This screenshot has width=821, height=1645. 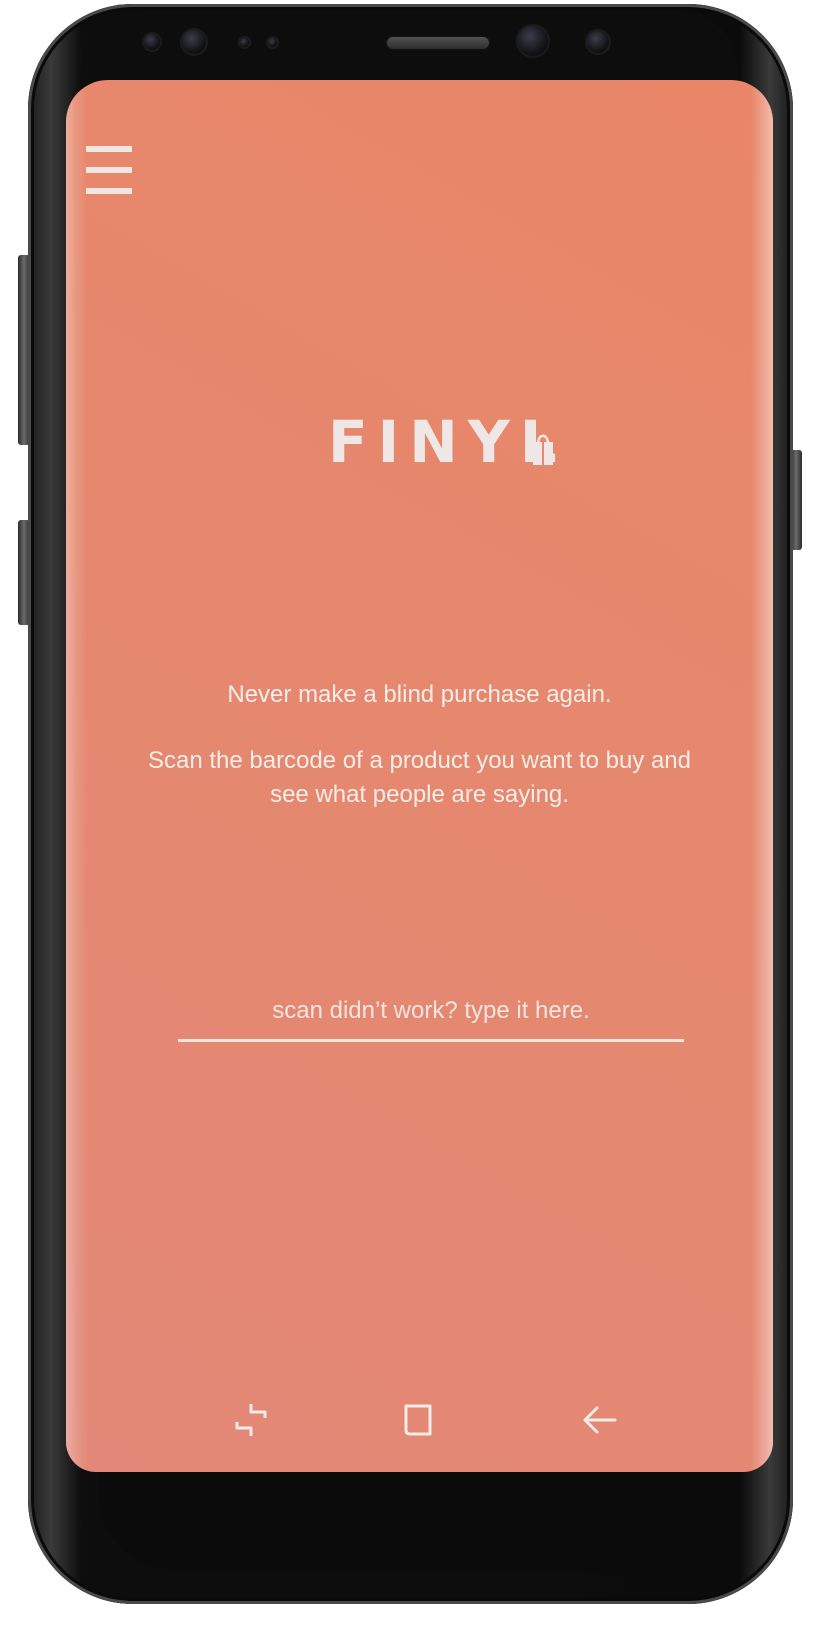 I want to click on input-underline, so click(x=431, y=1040).